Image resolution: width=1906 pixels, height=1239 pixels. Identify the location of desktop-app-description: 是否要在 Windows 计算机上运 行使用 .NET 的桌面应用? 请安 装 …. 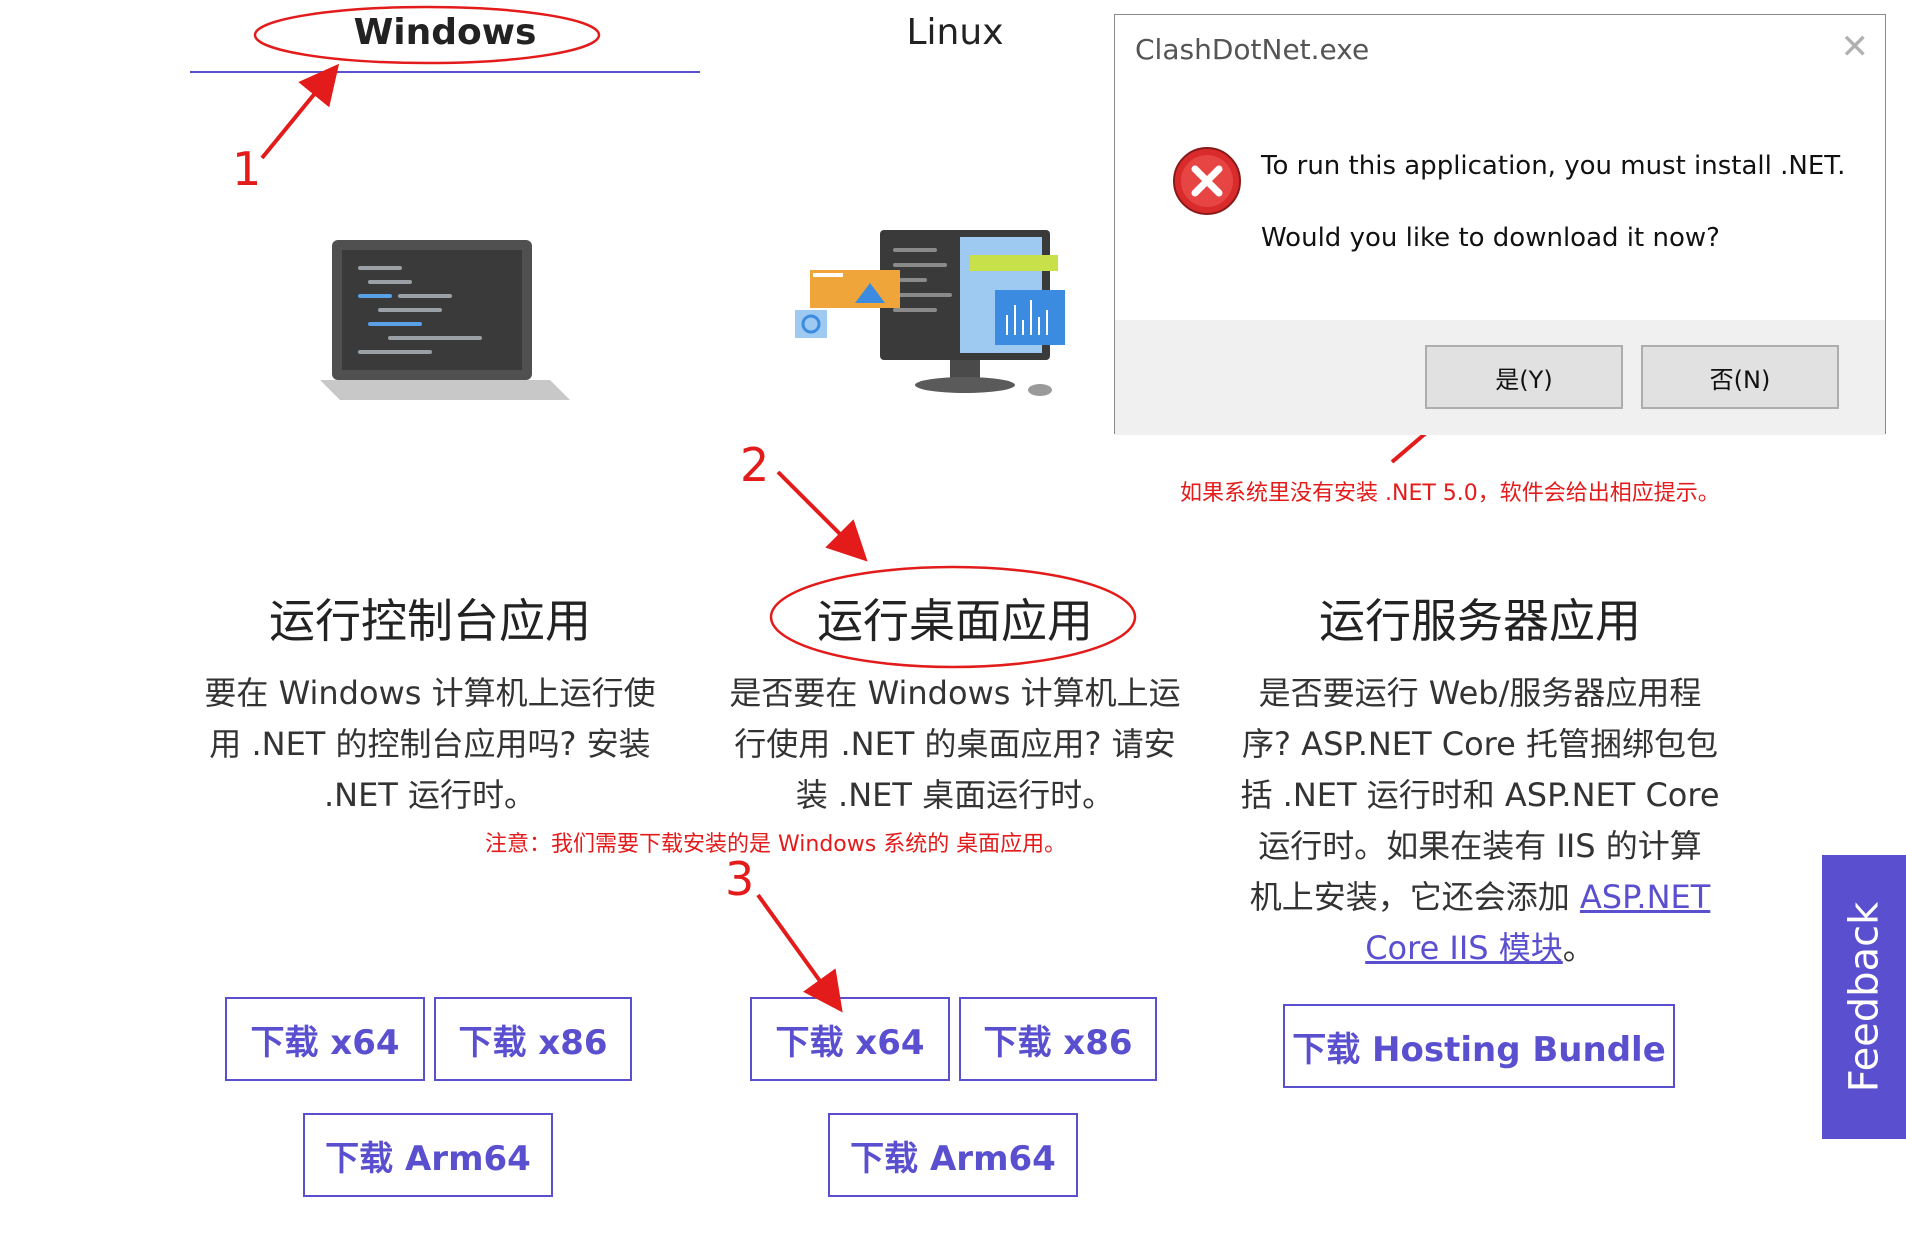
(955, 744).